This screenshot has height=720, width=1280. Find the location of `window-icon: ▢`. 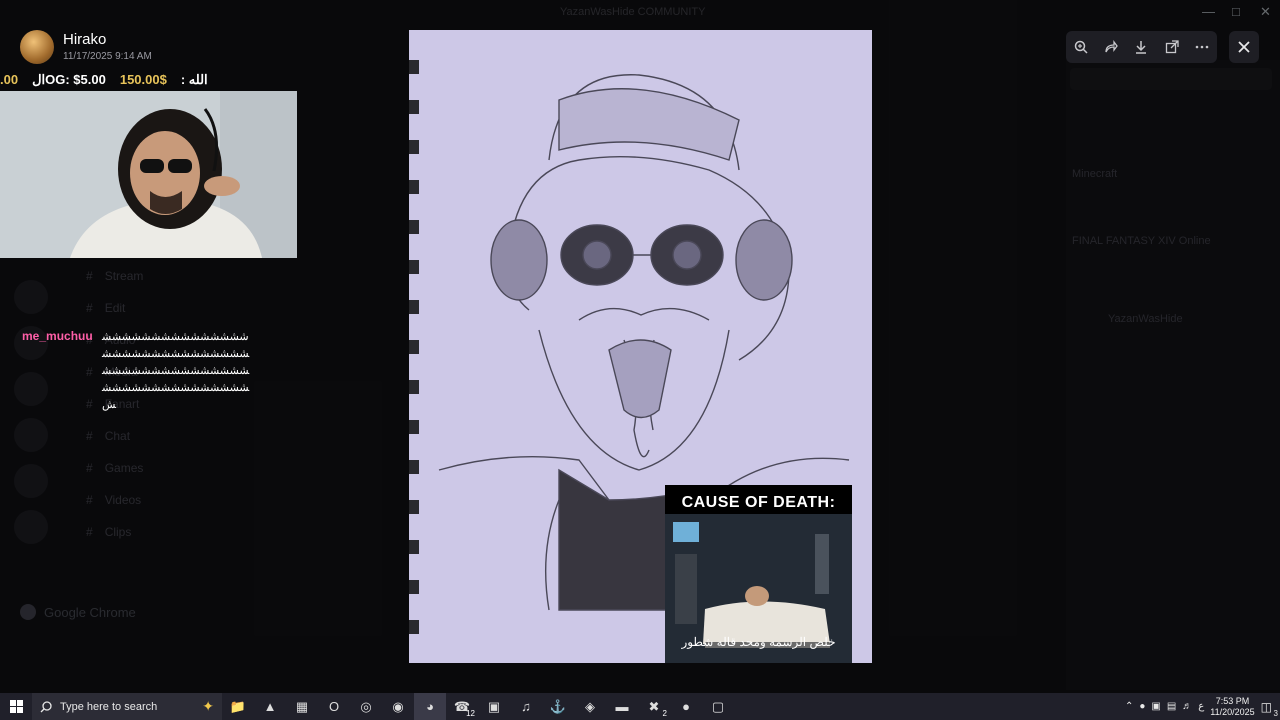

window-icon: ▢ is located at coordinates (718, 706).